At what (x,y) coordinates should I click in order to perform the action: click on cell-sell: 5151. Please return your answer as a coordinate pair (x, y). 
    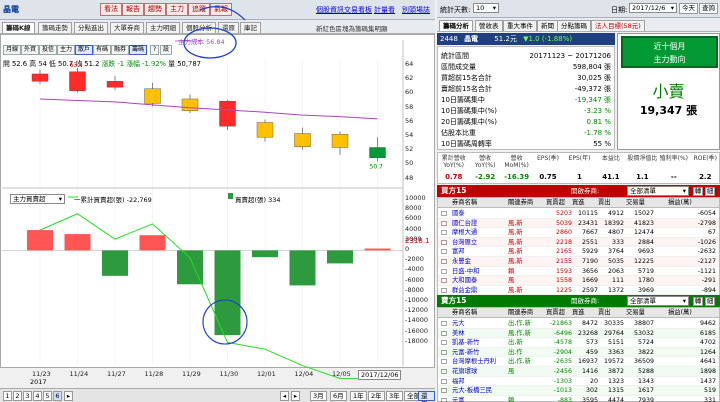
    Looking at the image, I should click on (615, 343).